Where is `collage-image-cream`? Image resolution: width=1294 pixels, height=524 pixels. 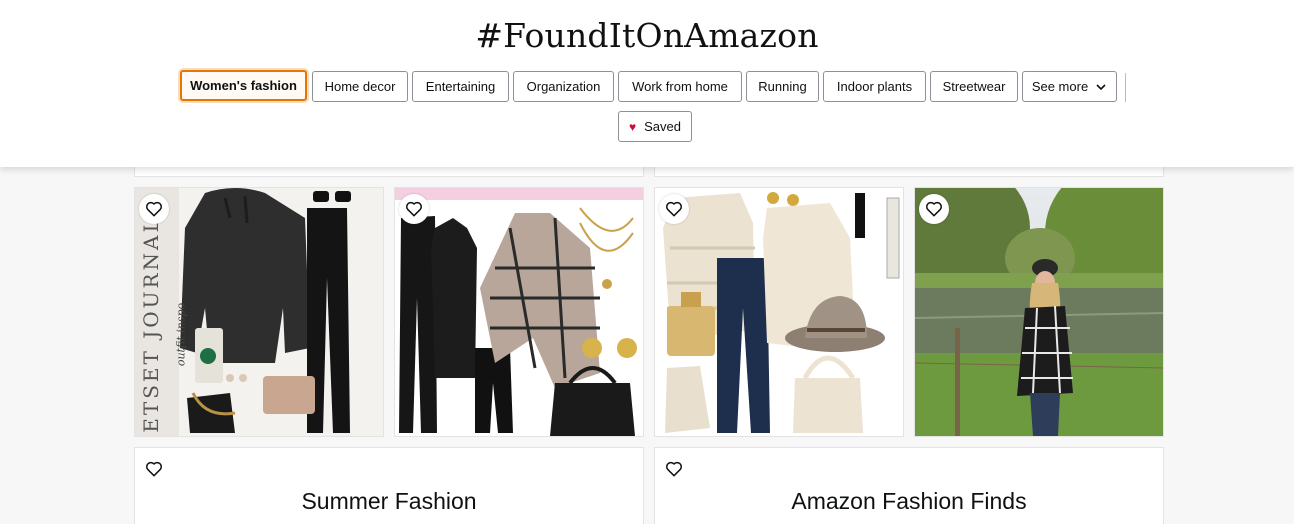
collage-image-cream is located at coordinates (779, 312).